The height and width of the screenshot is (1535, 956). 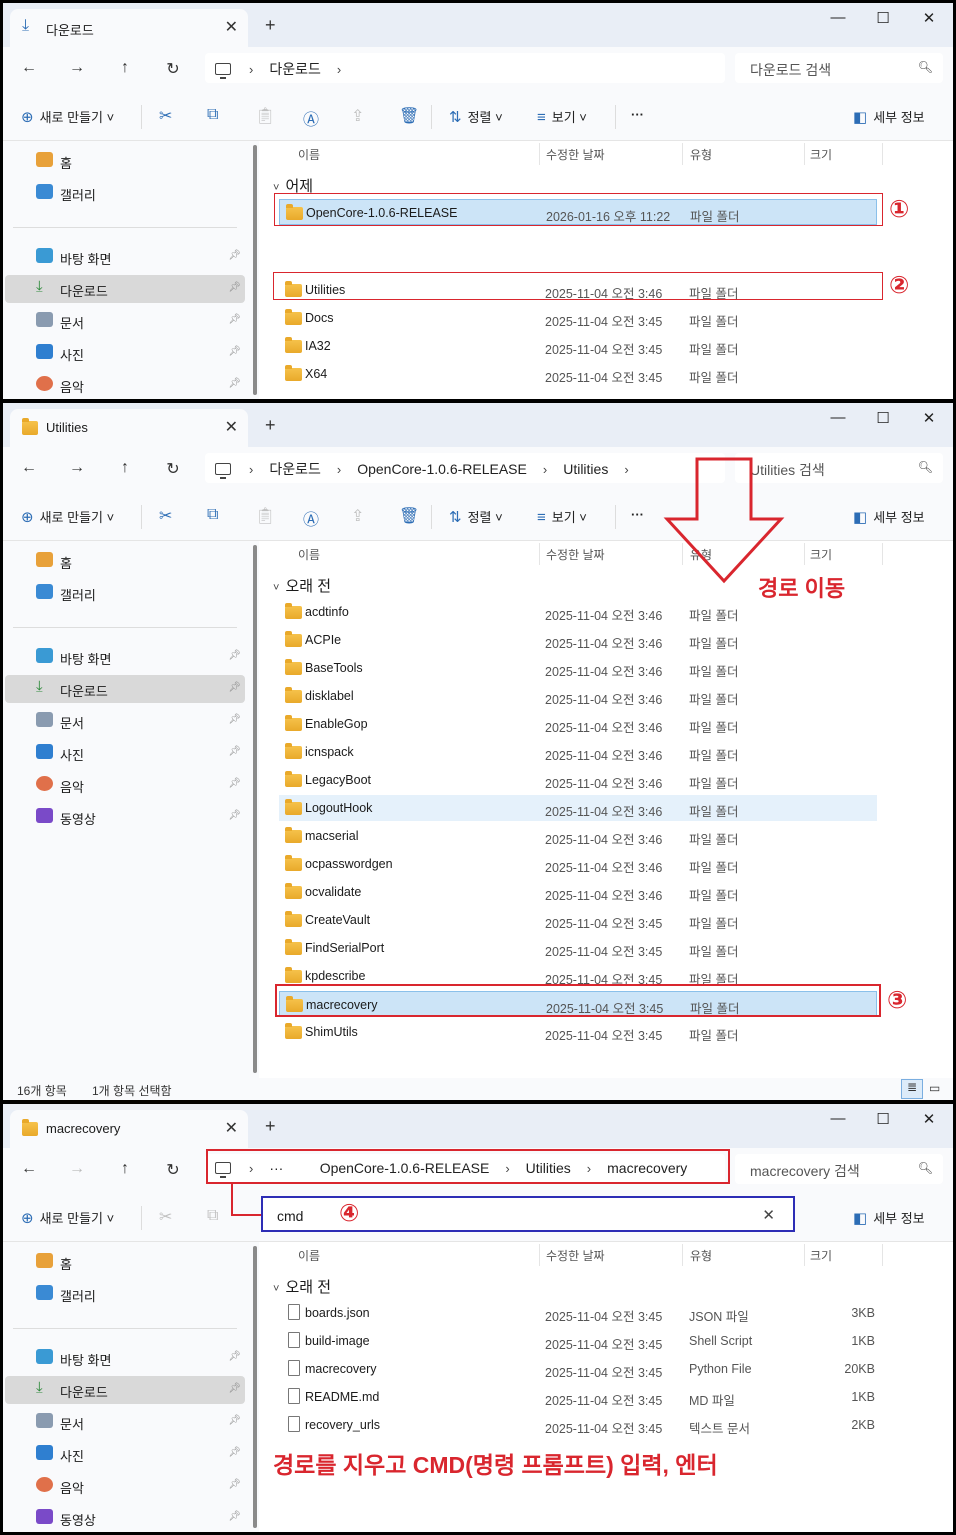 I want to click on clear-icon: ✕, so click(x=768, y=1215).